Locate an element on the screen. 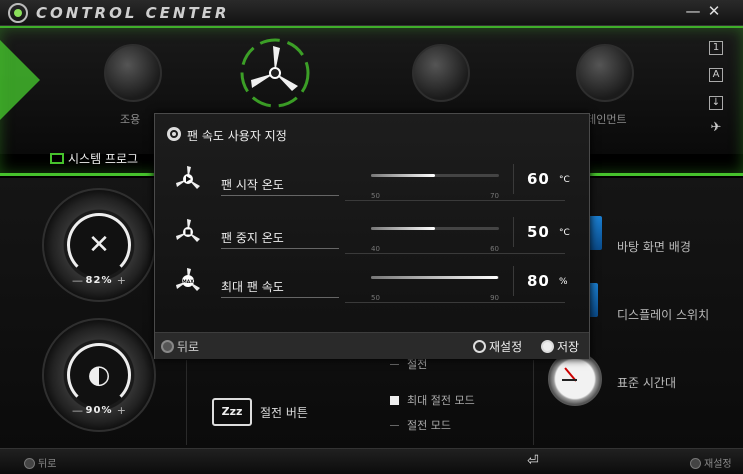 The width and height of the screenshot is (743, 474). gauge-dial: ◐ is located at coordinates (99, 375).